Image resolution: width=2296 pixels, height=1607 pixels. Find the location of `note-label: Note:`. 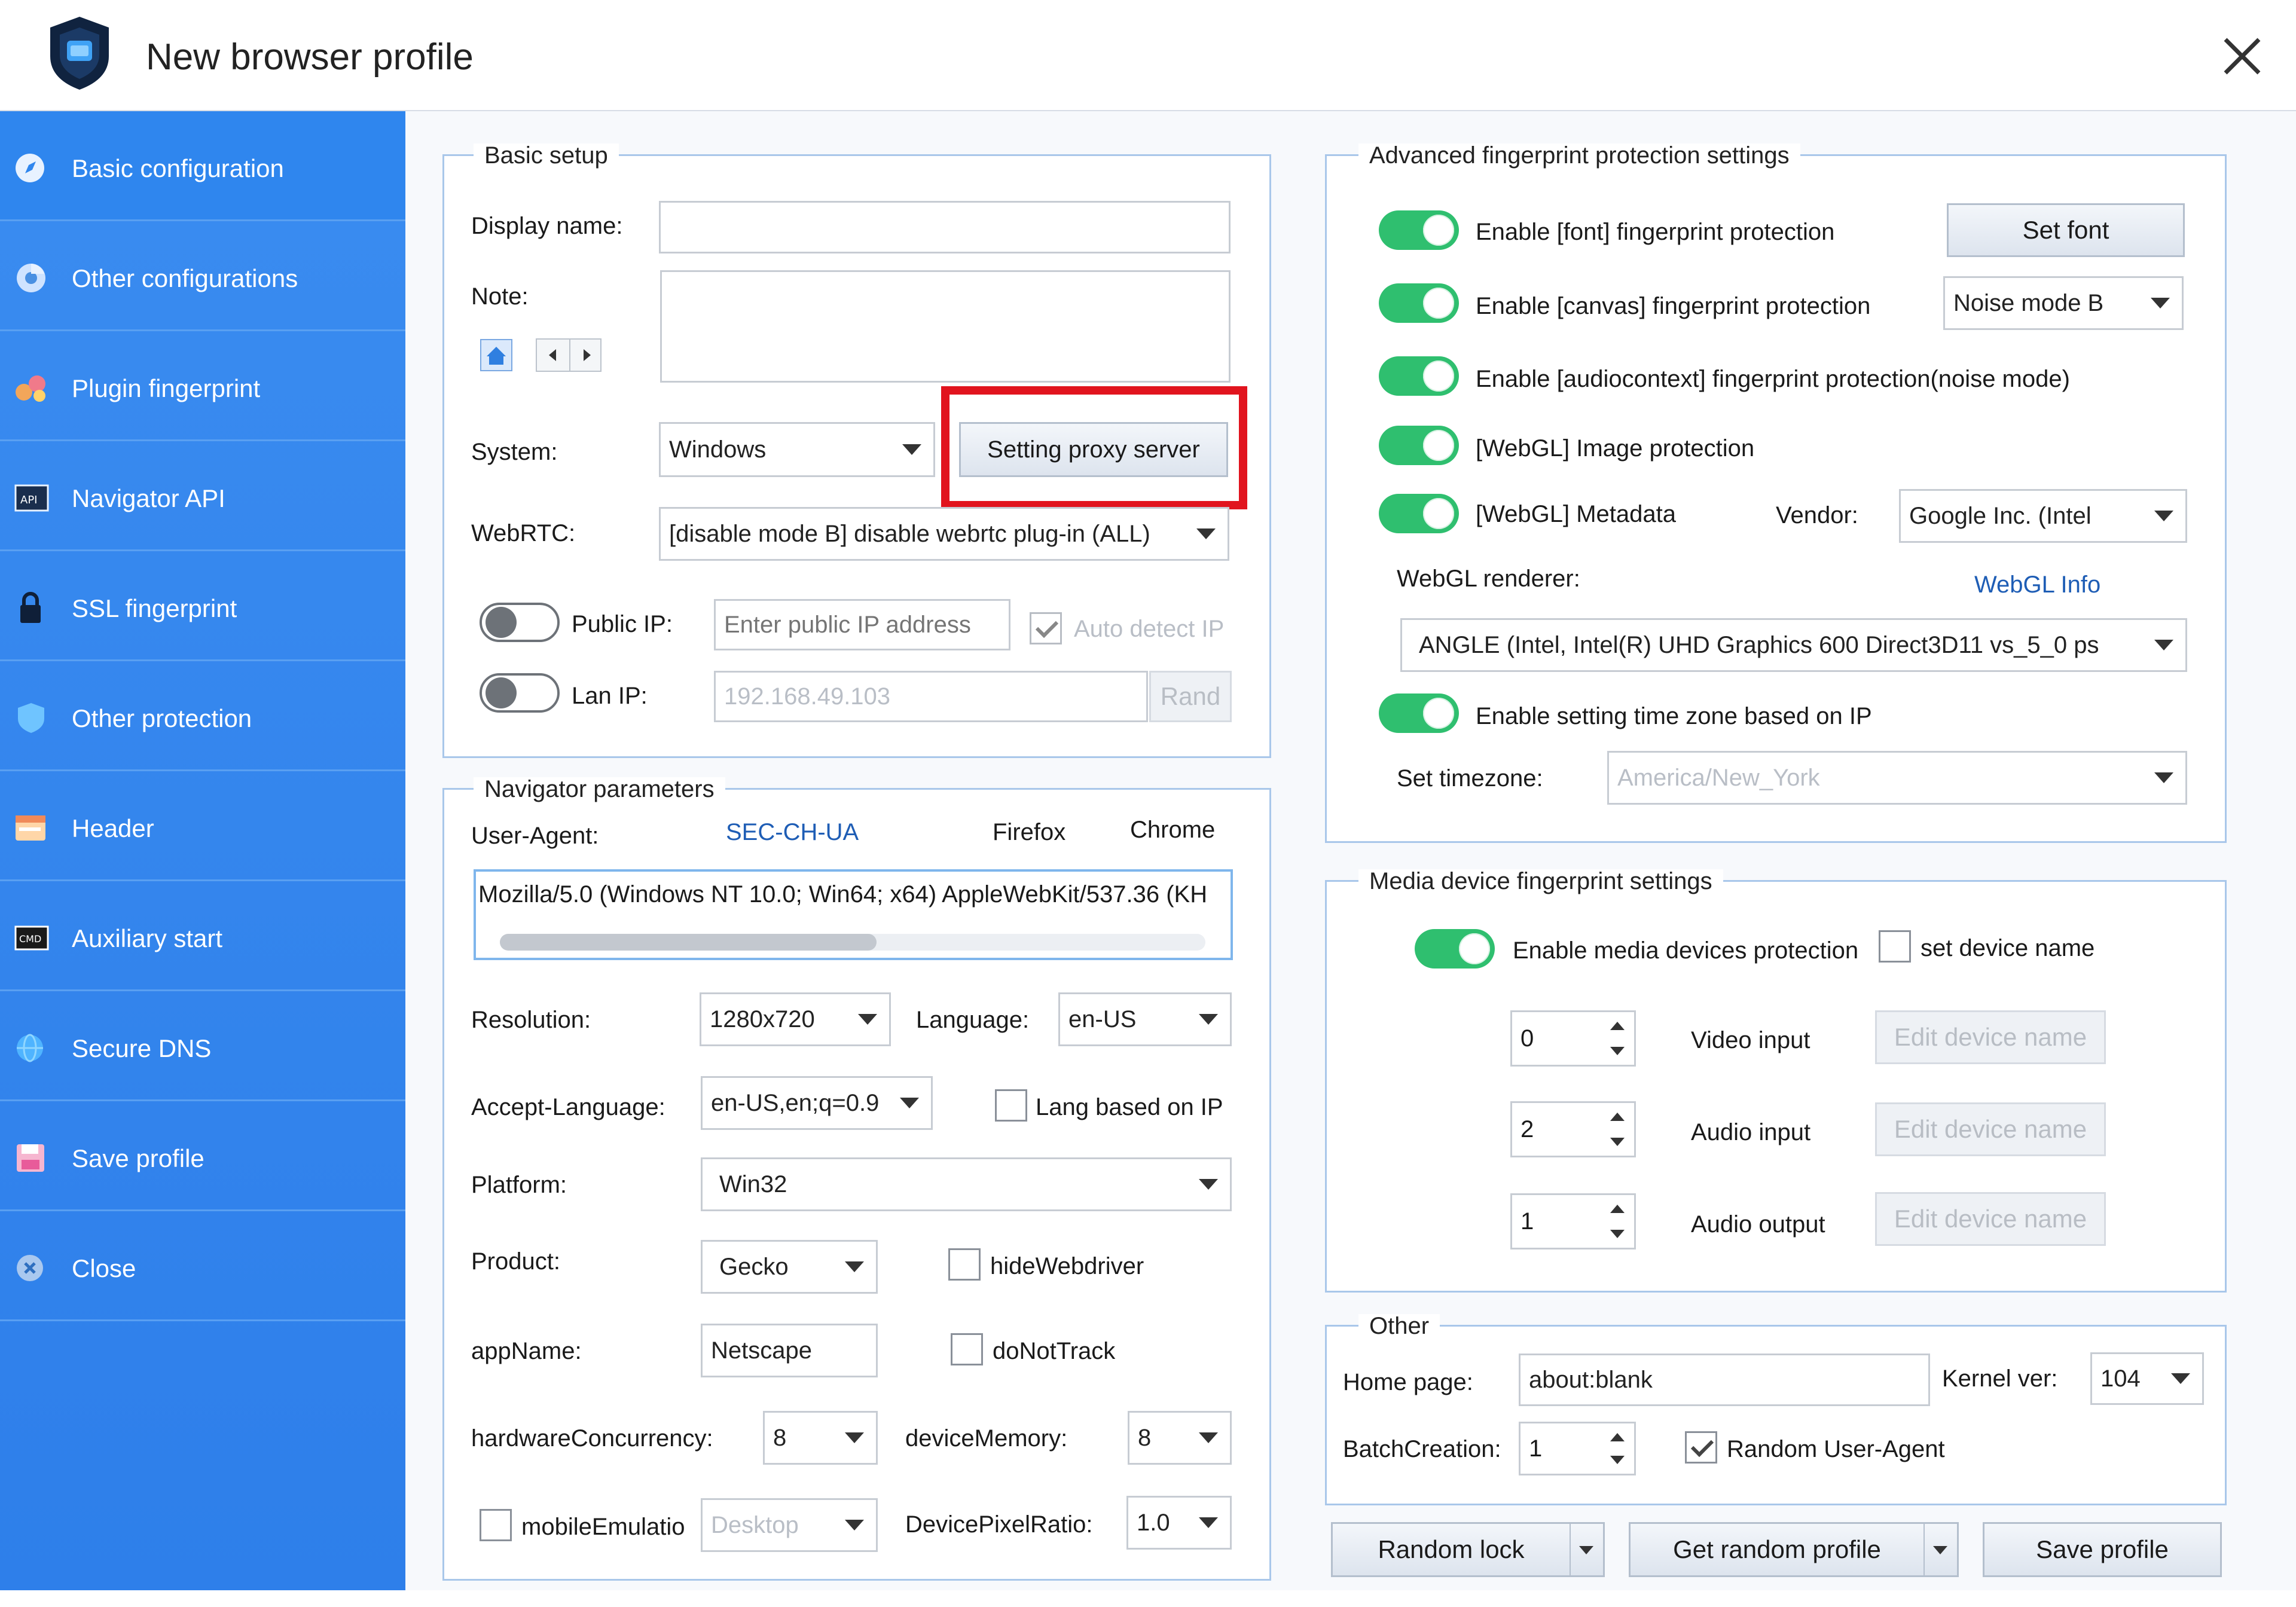

note-label: Note: is located at coordinates (500, 296).